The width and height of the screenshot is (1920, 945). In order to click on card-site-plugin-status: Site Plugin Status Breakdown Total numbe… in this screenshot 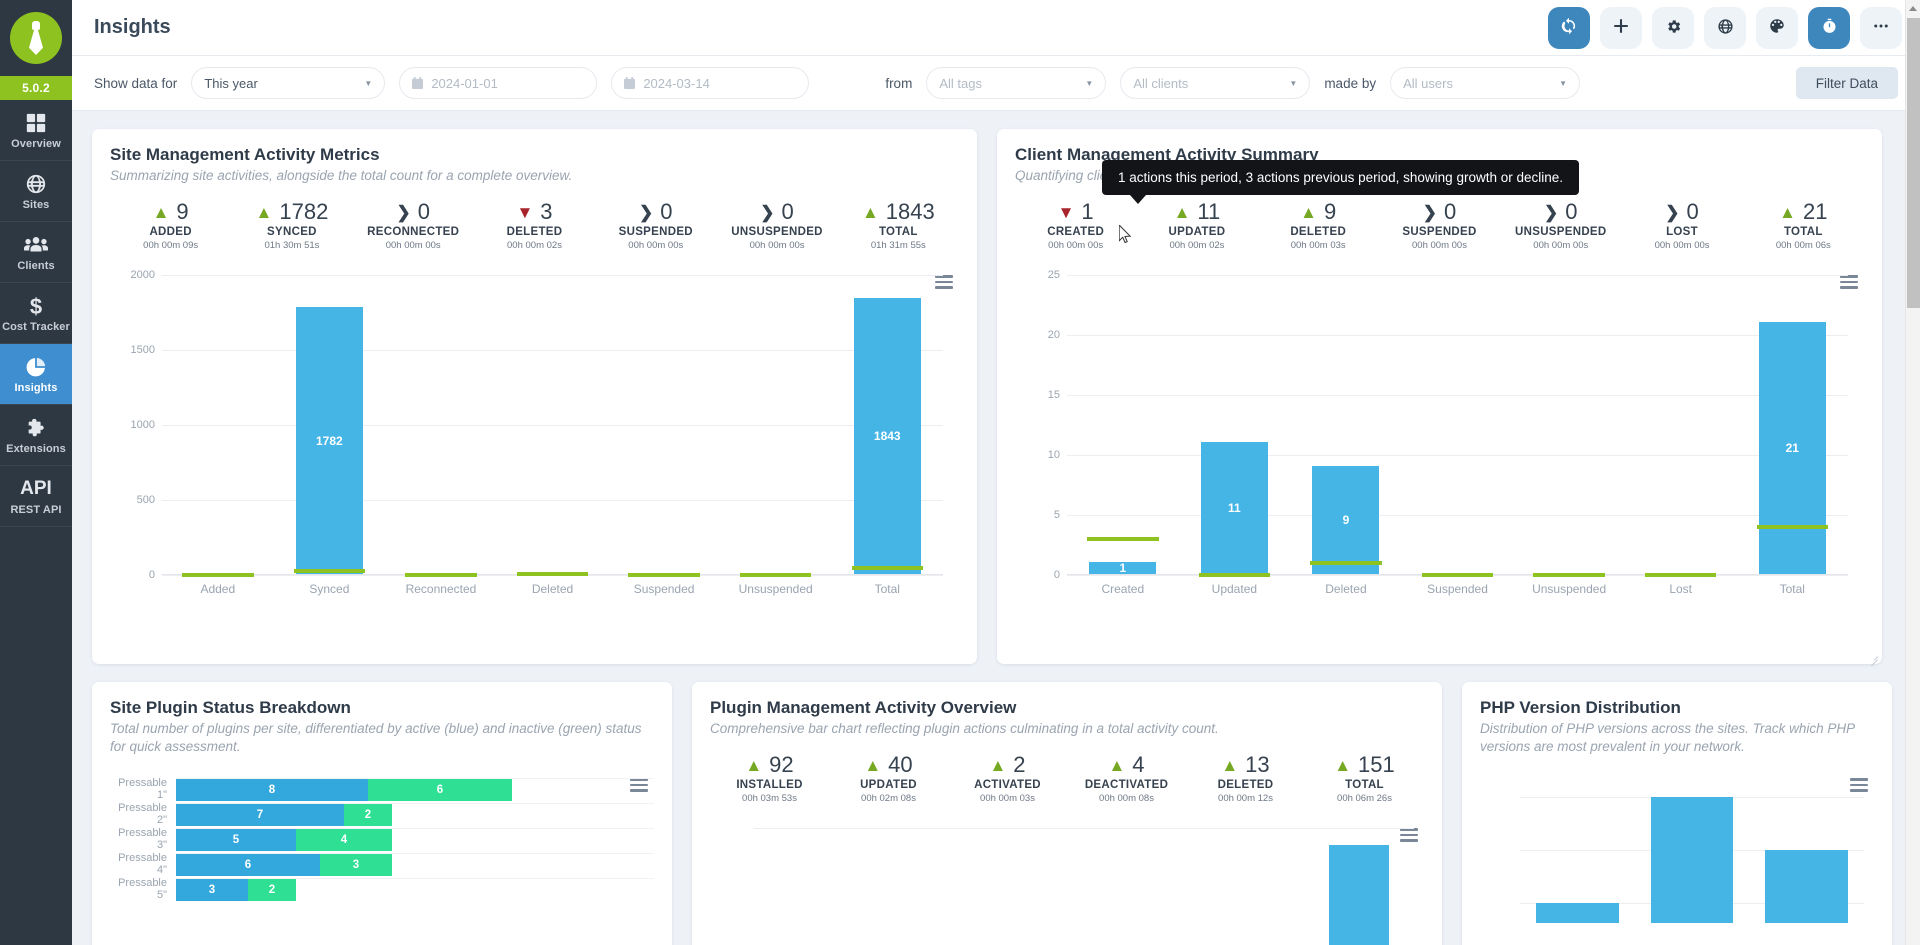, I will do `click(382, 813)`.